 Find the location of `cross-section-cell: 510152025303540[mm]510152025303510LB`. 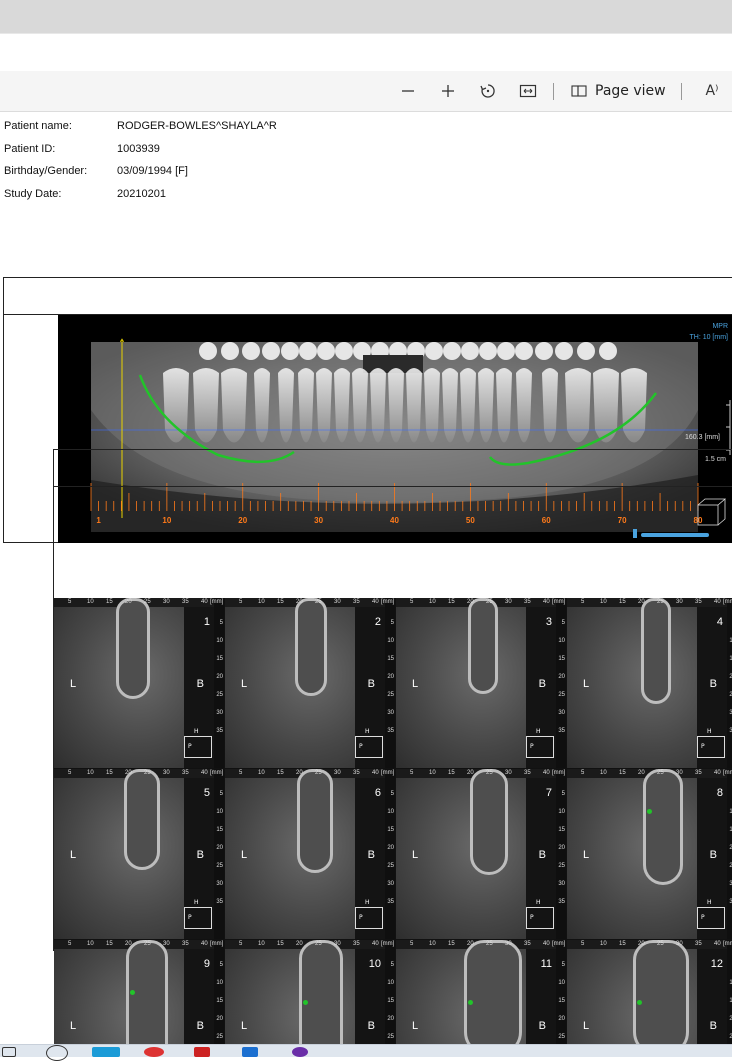

cross-section-cell: 510152025303540[mm]510152025303510LB is located at coordinates (310, 992).